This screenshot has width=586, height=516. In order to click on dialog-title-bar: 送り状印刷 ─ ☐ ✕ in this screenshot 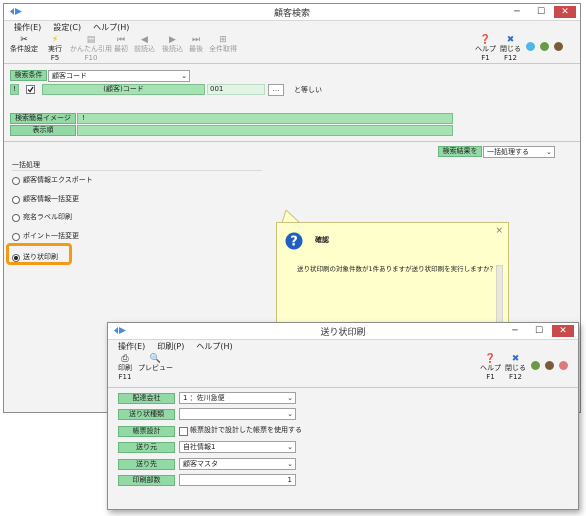, I will do `click(343, 331)`.